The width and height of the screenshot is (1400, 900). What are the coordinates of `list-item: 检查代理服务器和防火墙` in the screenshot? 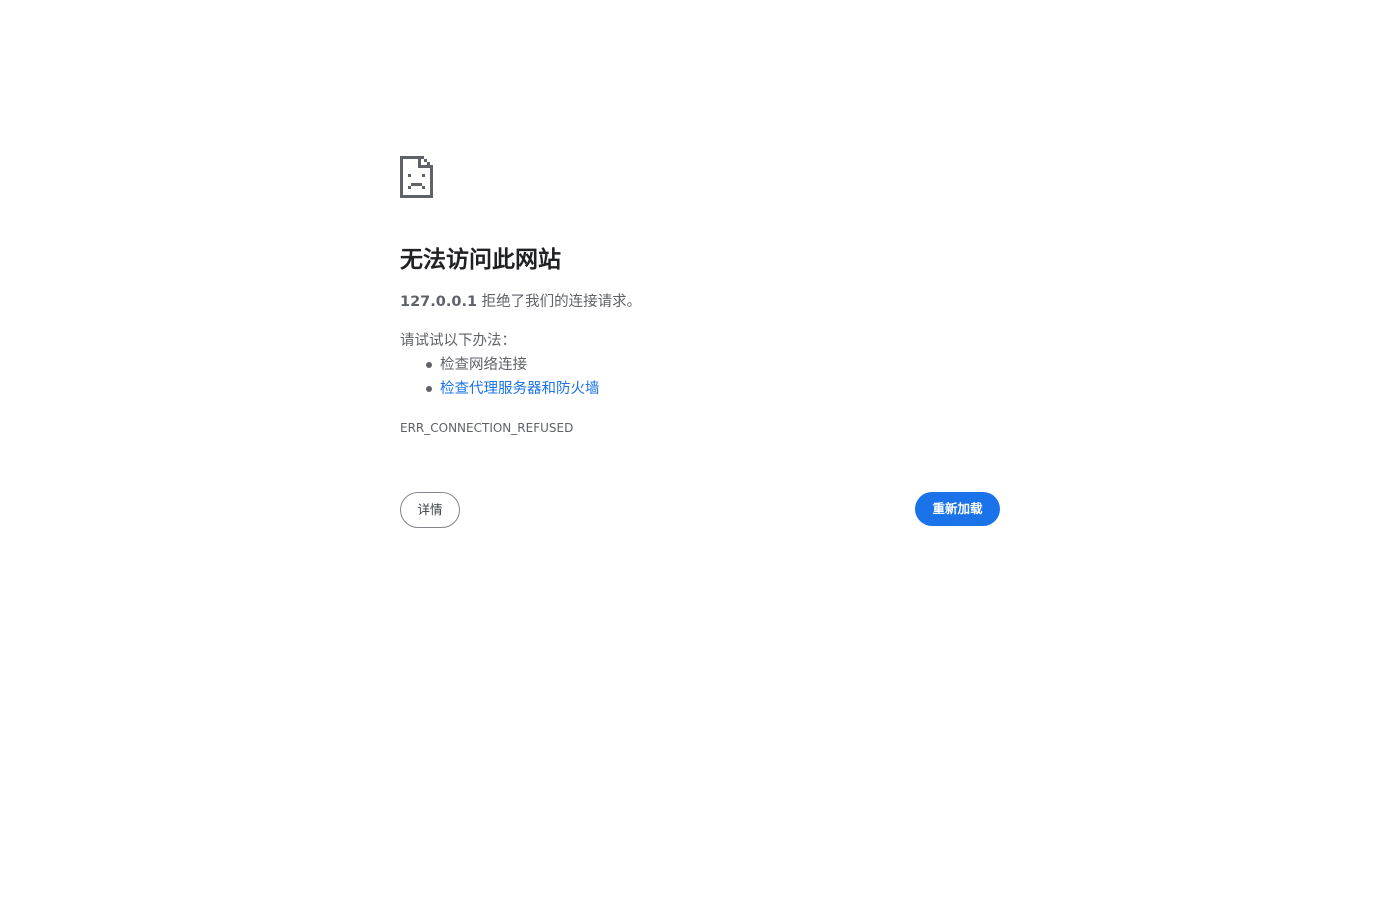 It's located at (500, 391).